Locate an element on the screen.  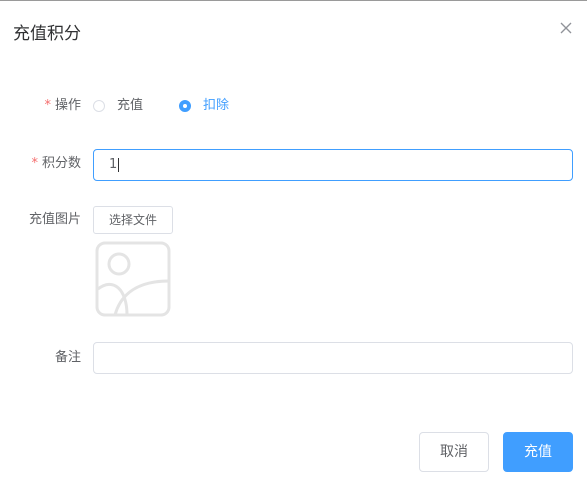
close-icon is located at coordinates (566, 28).